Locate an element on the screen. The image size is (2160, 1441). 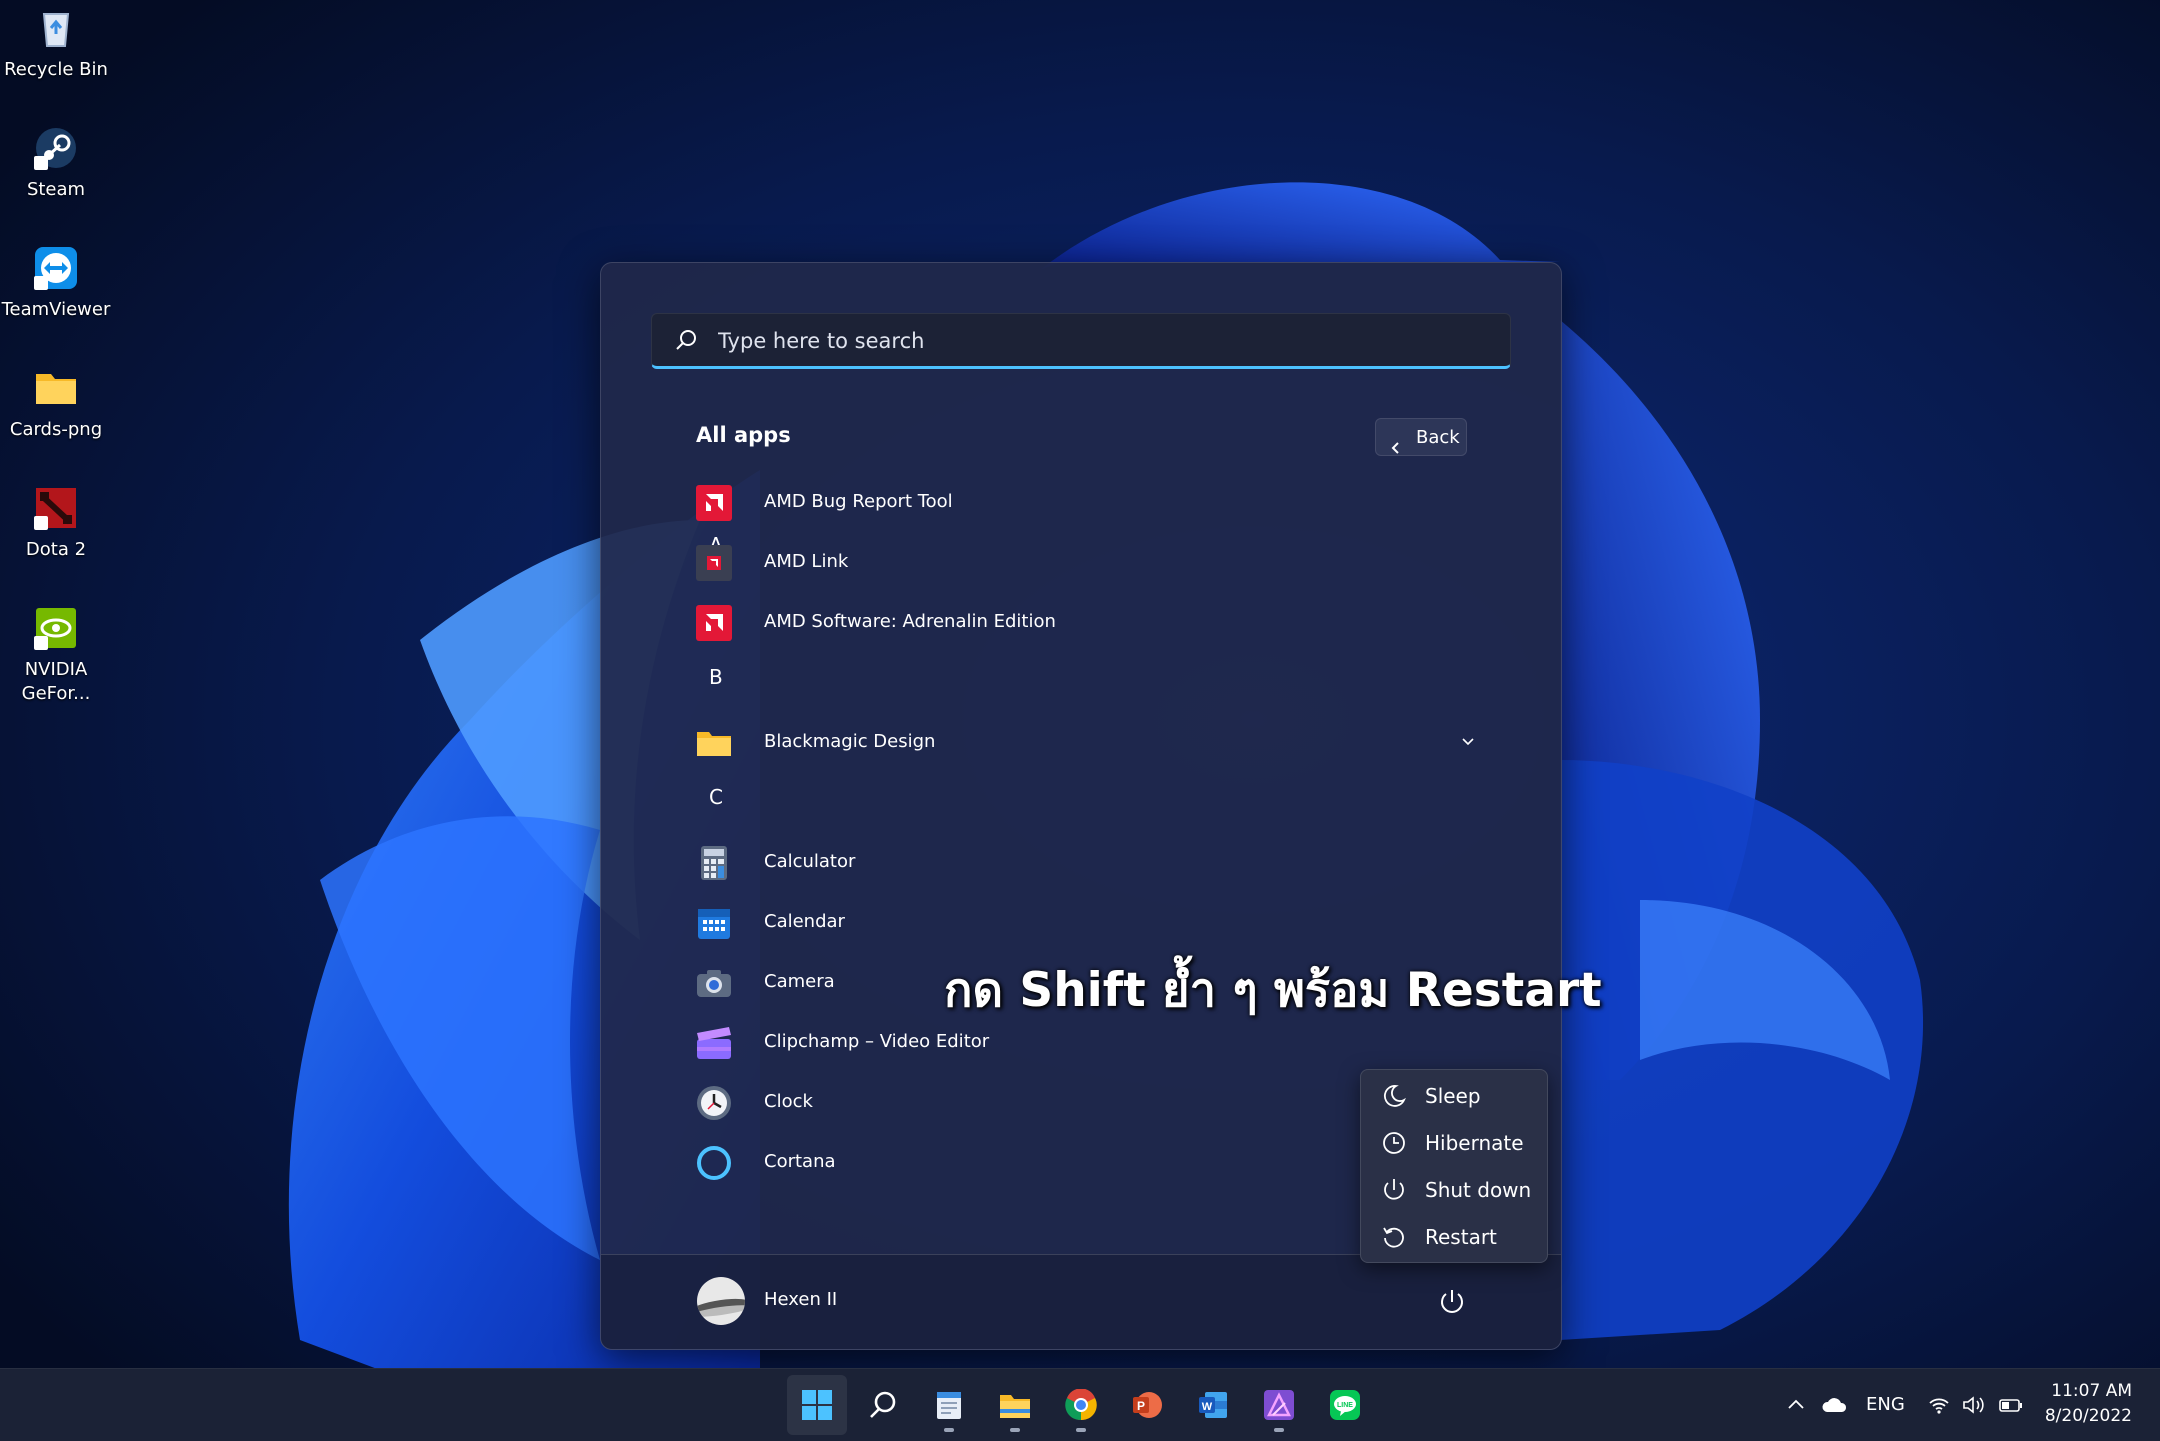
app-label: Clipchamp – Video Editor is located at coordinates (877, 1041).